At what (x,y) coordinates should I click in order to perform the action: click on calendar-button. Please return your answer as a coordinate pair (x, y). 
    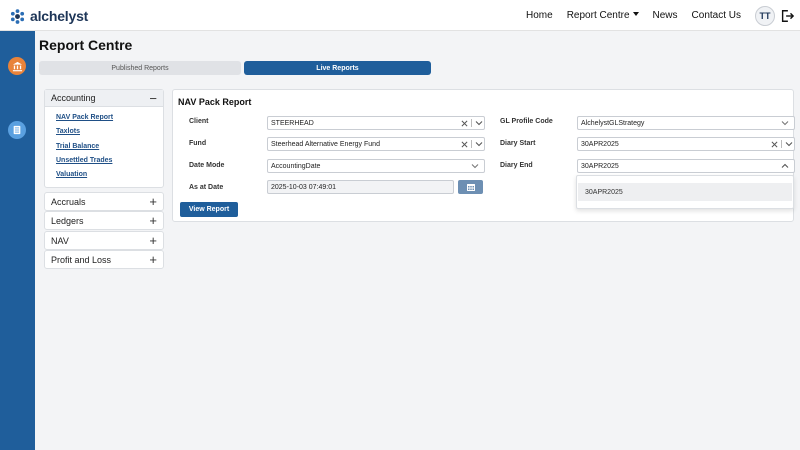
    Looking at the image, I should click on (470, 187).